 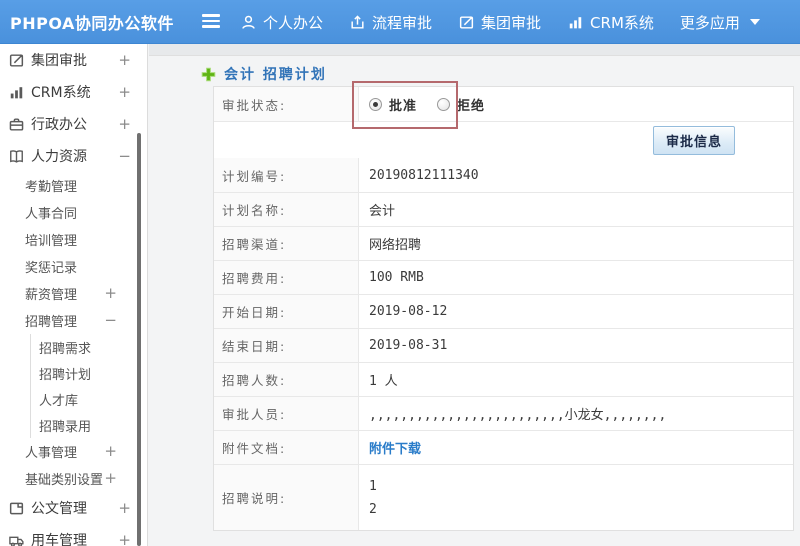 What do you see at coordinates (51, 214) in the screenshot?
I see `sidebar-item-label: 人事合同` at bounding box center [51, 214].